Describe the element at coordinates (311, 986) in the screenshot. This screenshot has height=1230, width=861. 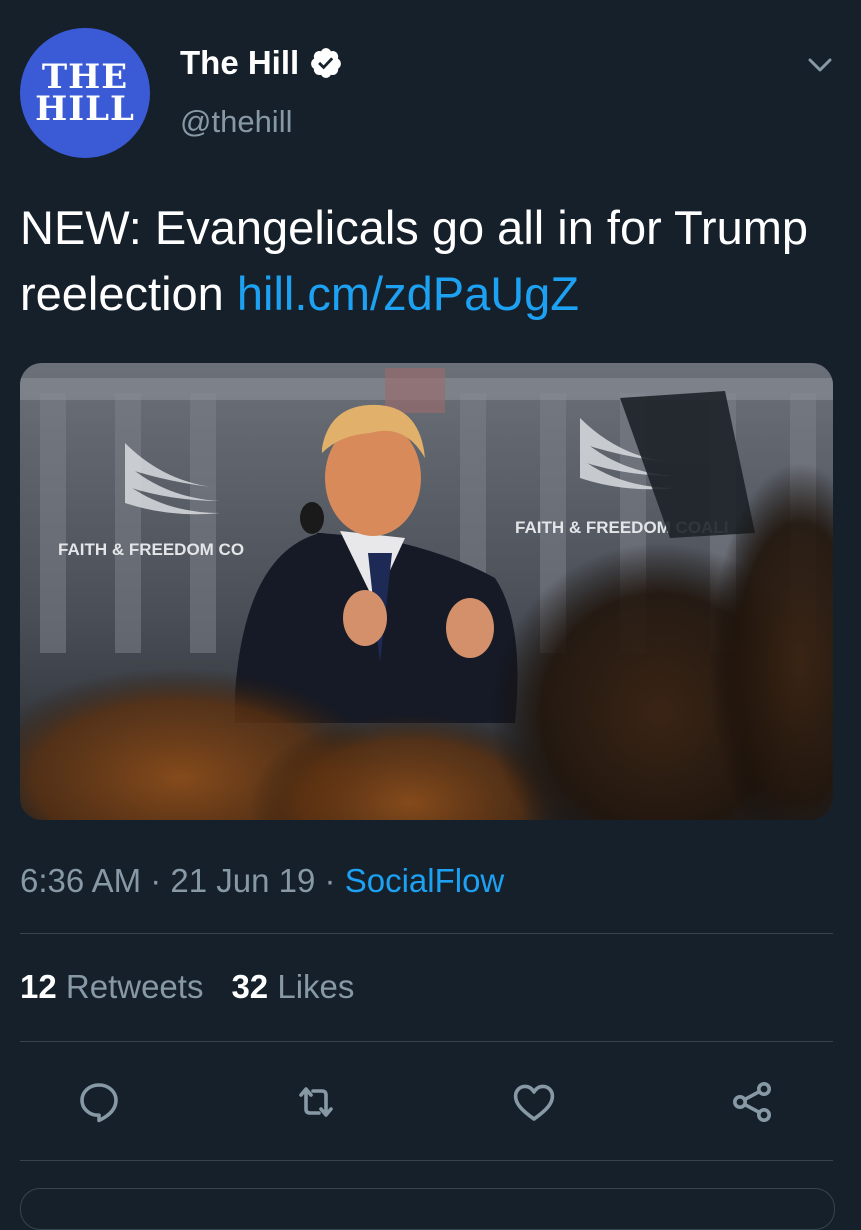
I see `likes-label: Likes` at that location.